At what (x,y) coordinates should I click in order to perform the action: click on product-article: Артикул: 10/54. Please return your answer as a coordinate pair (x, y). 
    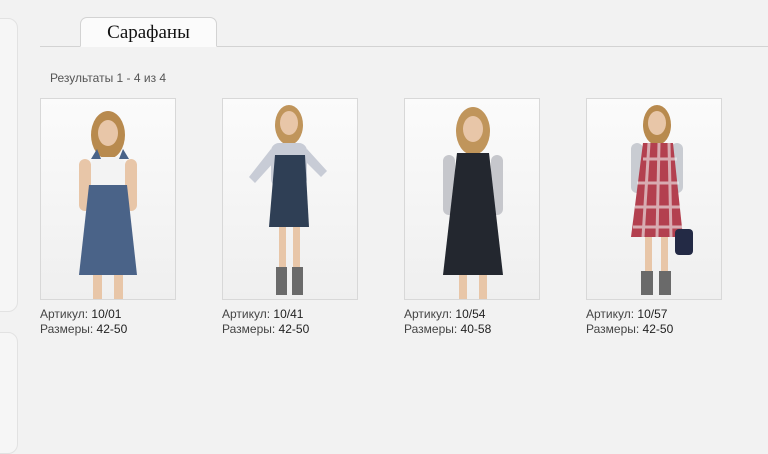
    Looking at the image, I should click on (472, 314).